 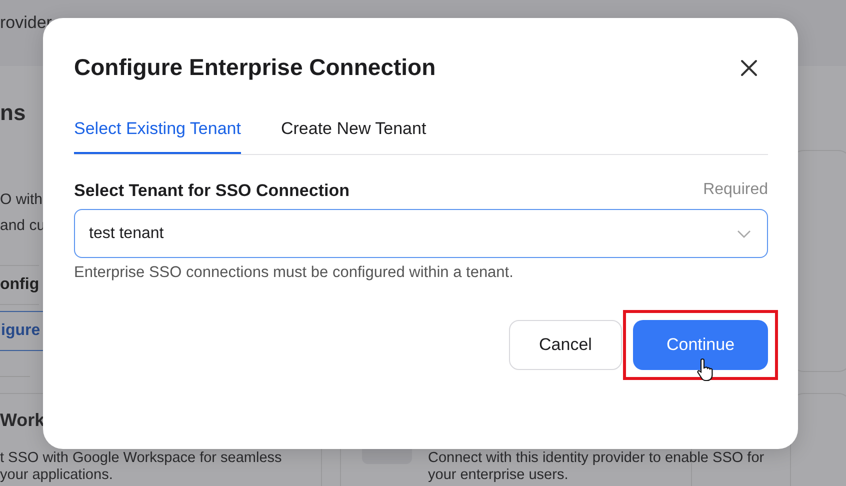 I want to click on cancel-button: Cancel, so click(x=565, y=345).